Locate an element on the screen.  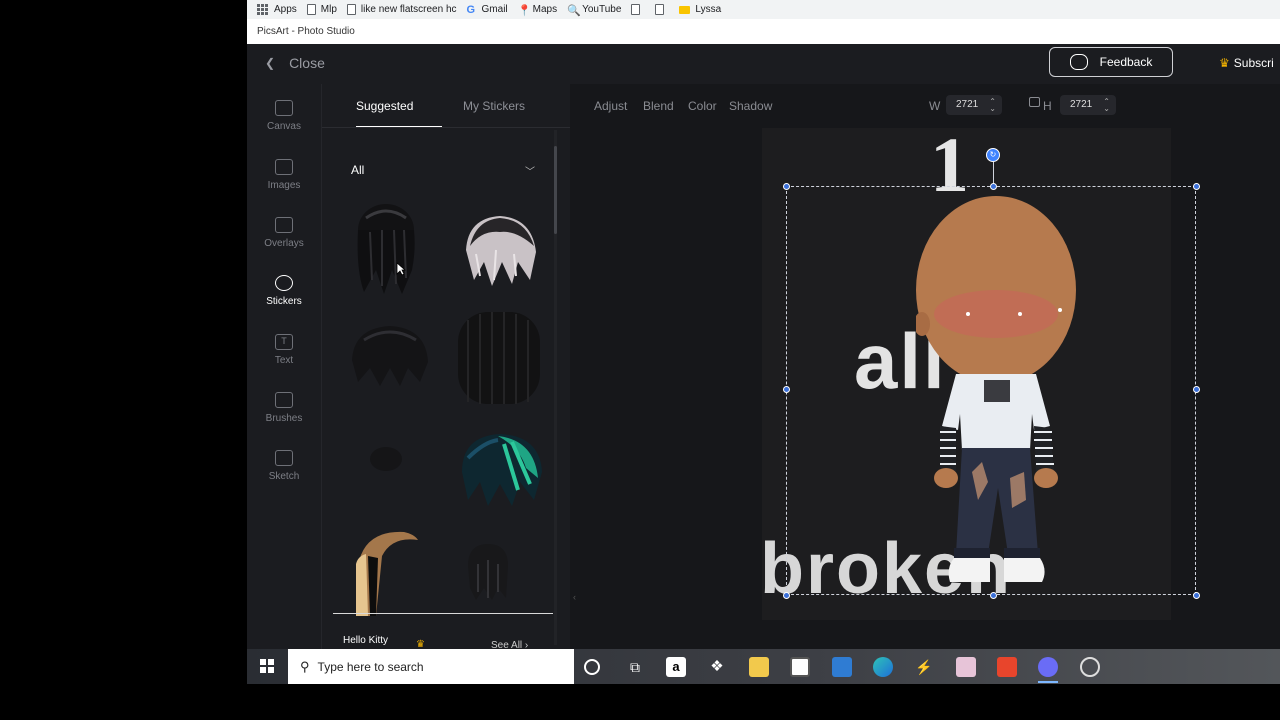
lock-icon is located at coordinates (1034, 102).